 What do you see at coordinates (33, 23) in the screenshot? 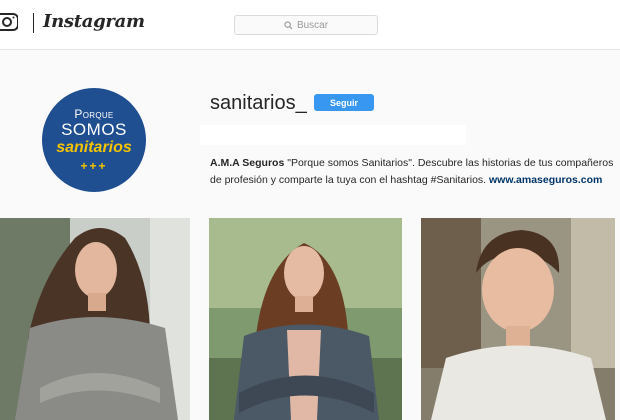
I see `nav-divider` at bounding box center [33, 23].